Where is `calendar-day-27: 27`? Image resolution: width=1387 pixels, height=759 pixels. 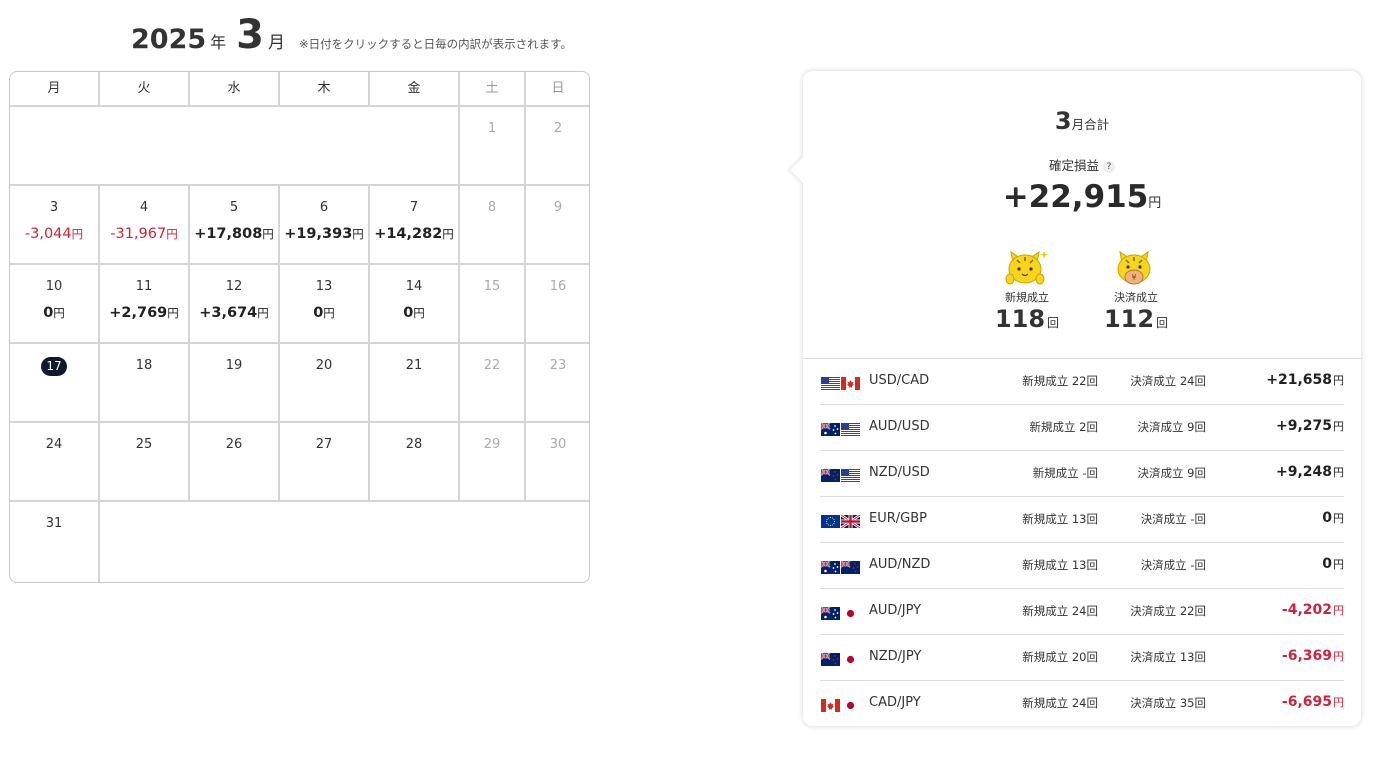
calendar-day-27: 27 is located at coordinates (325, 462).